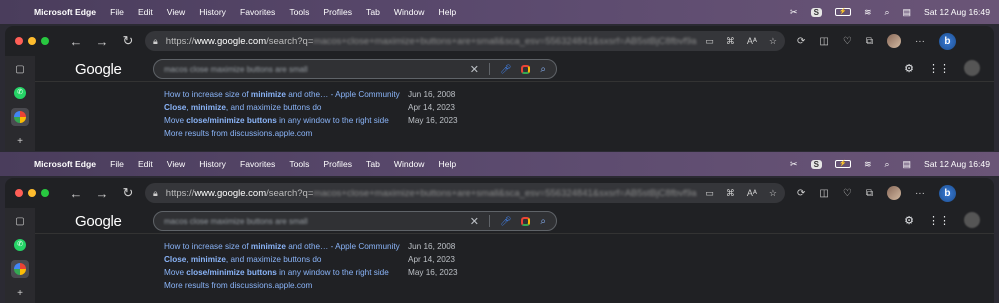 Image resolution: width=999 pixels, height=303 pixels. Describe the element at coordinates (842, 12) in the screenshot. I see `battery-icon: ⚡` at that location.